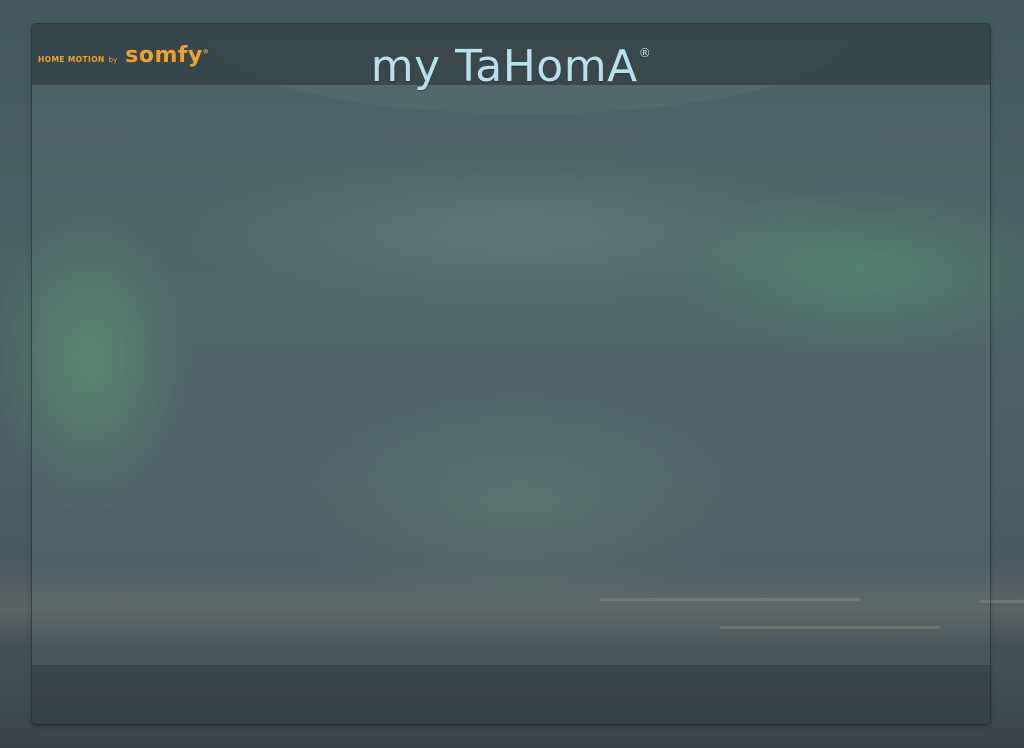 The width and height of the screenshot is (1024, 748). I want to click on app-footer, so click(511, 694).